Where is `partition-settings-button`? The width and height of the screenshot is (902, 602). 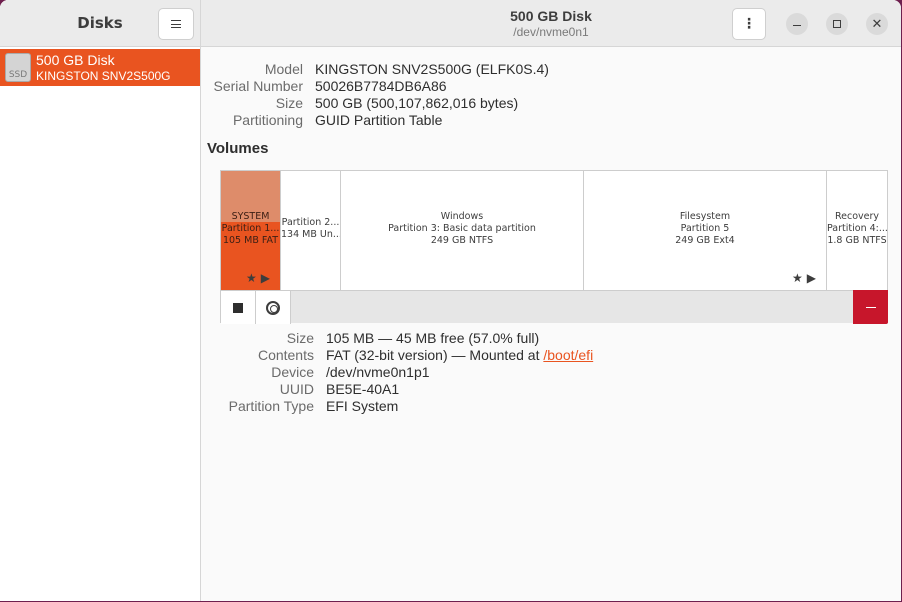
partition-settings-button is located at coordinates (273, 307).